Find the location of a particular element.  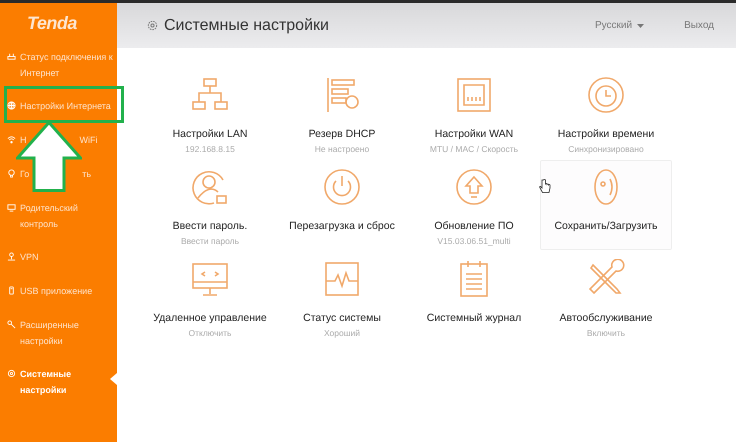

settings-tile: Настройки времени Синхронизировано is located at coordinates (606, 113).